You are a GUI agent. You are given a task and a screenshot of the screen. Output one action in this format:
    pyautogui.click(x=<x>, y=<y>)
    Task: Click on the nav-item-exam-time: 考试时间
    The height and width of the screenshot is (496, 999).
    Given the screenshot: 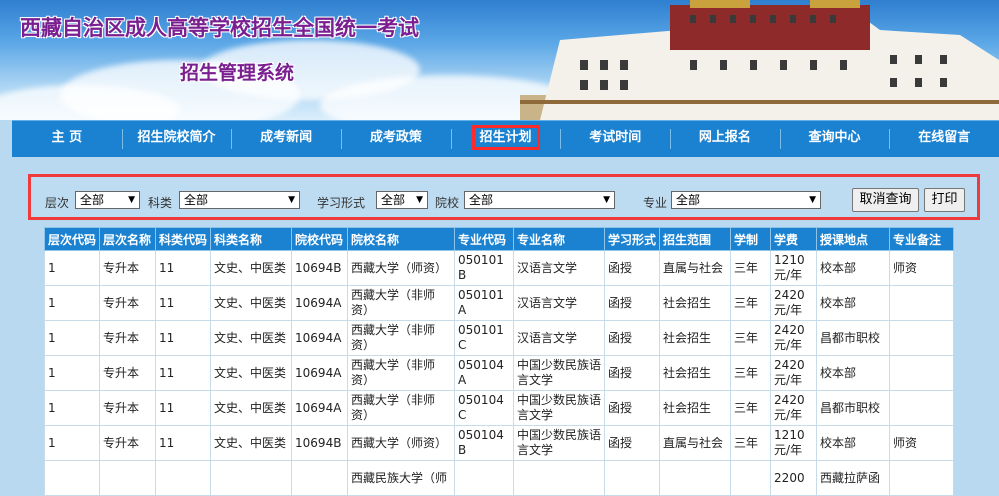 What is the action you would take?
    pyautogui.click(x=615, y=139)
    